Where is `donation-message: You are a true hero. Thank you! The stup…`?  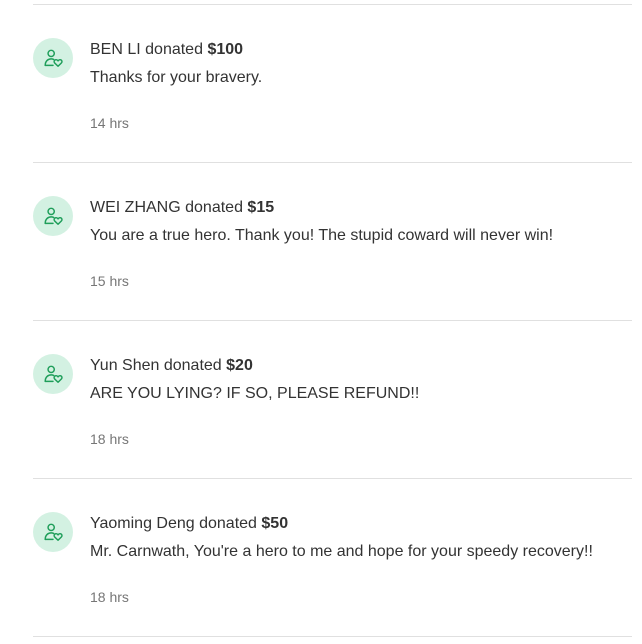
donation-message: You are a true hero. Thank you! The stup… is located at coordinates (322, 235).